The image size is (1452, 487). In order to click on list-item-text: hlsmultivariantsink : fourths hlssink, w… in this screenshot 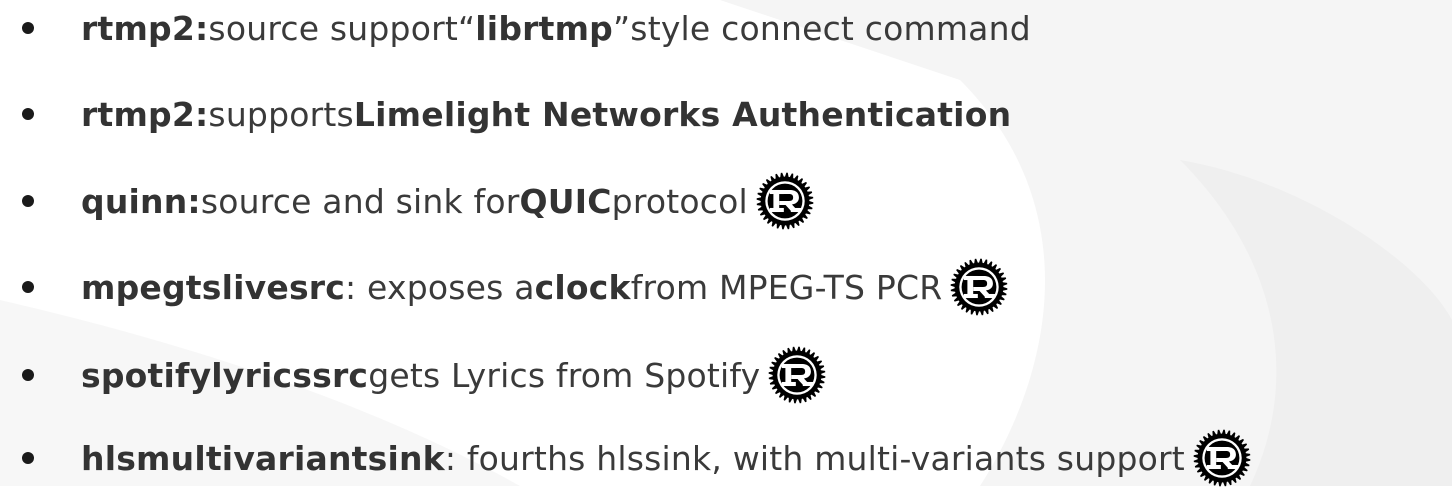, I will do `click(666, 458)`.